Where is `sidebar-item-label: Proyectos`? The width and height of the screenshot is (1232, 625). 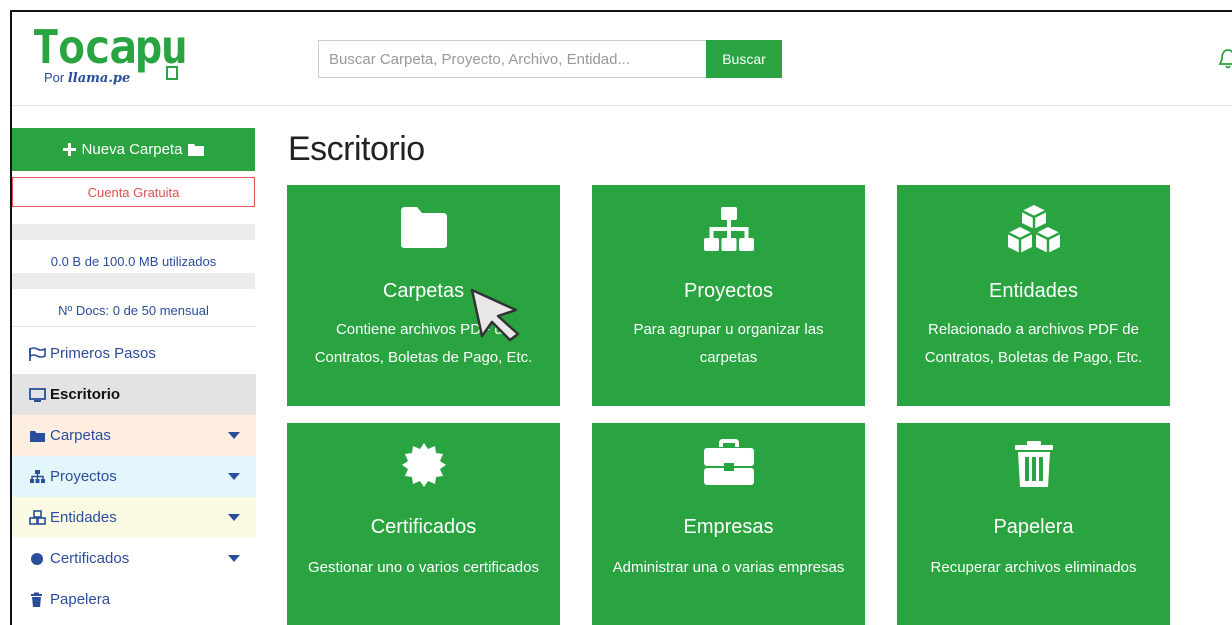
sidebar-item-label: Proyectos is located at coordinates (83, 476).